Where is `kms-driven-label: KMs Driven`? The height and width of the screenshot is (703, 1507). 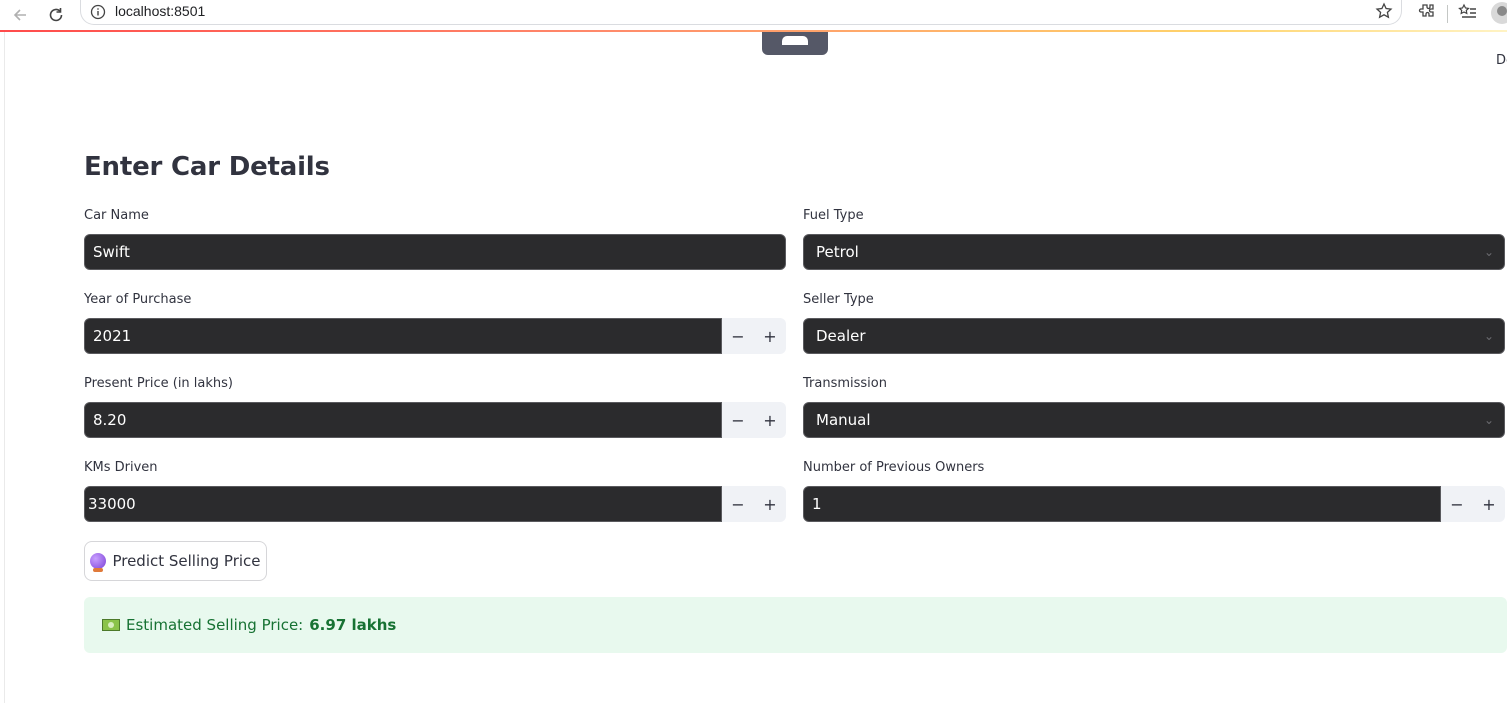 kms-driven-label: KMs Driven is located at coordinates (121, 467).